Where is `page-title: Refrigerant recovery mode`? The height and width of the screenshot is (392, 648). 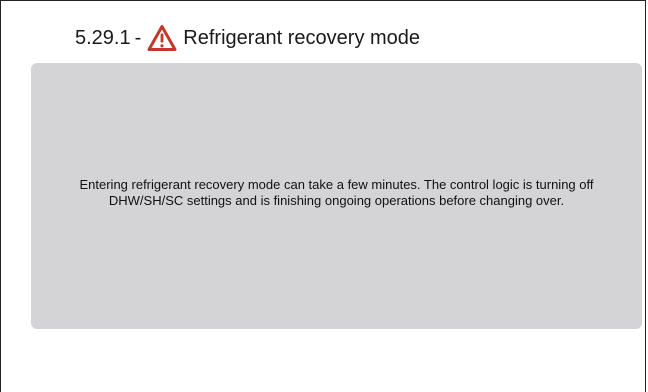
page-title: Refrigerant recovery mode is located at coordinates (302, 37).